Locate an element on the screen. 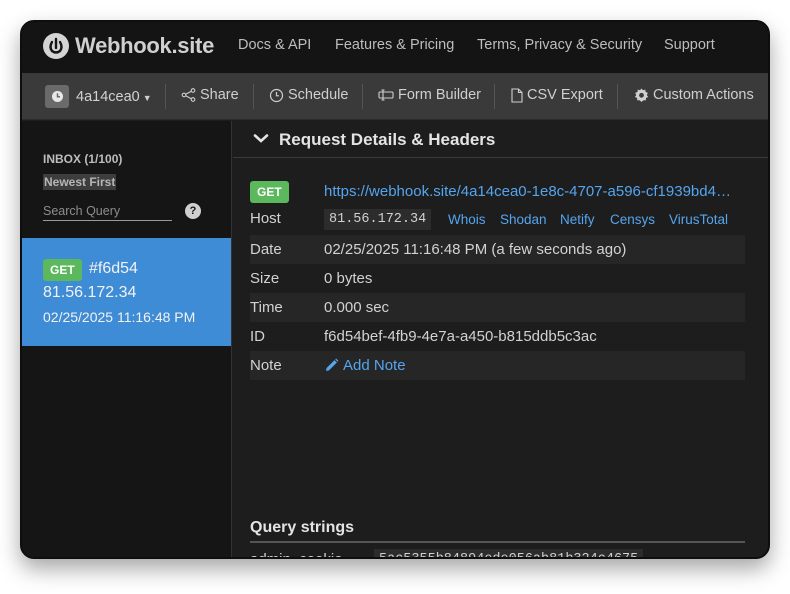  share-button: Share is located at coordinates (210, 95).